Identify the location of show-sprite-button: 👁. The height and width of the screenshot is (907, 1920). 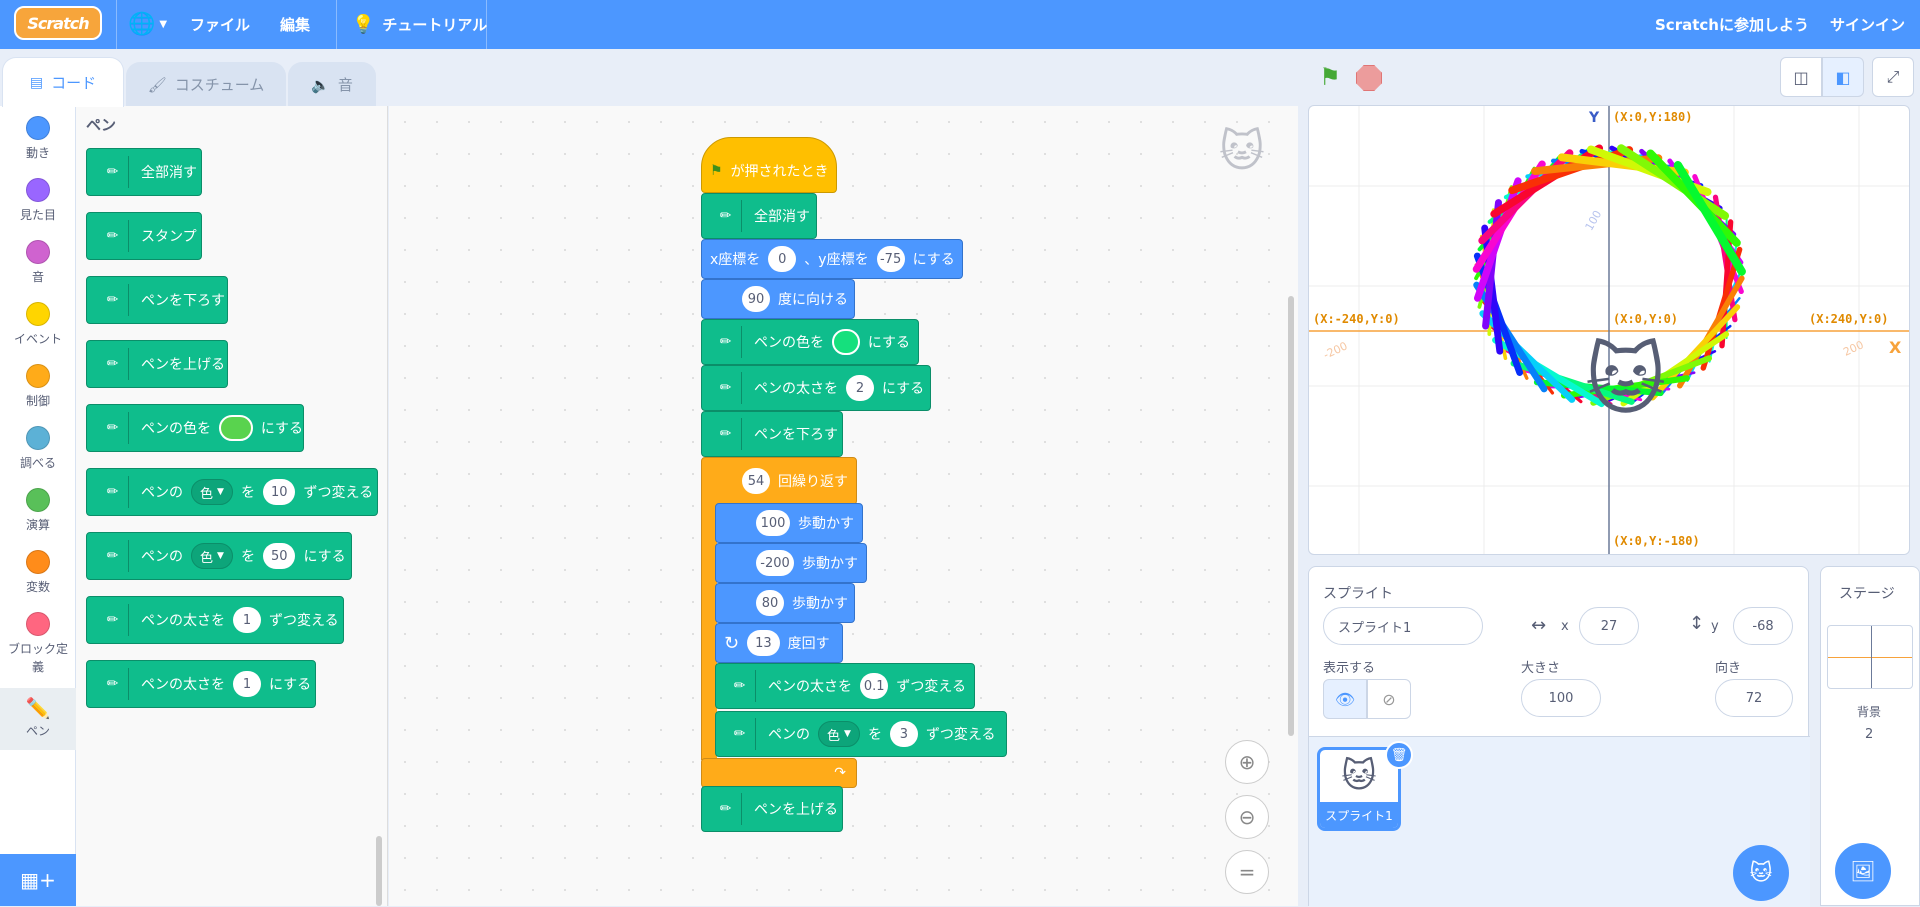
(1345, 699).